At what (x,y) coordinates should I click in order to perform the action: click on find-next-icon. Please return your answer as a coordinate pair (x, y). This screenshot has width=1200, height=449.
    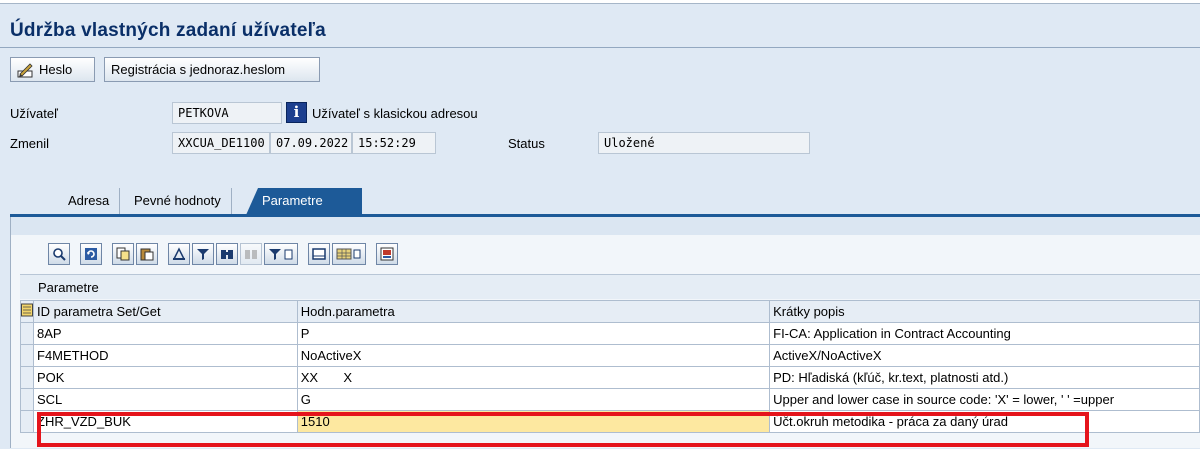
    Looking at the image, I should click on (251, 253).